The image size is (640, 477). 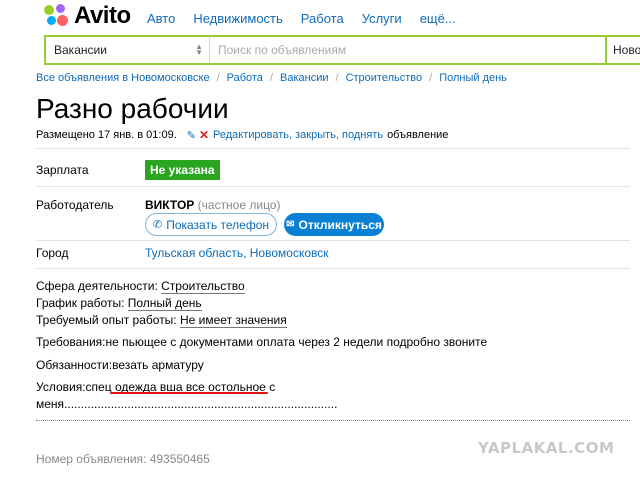 What do you see at coordinates (170, 205) in the screenshot?
I see `employer-name: ВИКТОР` at bounding box center [170, 205].